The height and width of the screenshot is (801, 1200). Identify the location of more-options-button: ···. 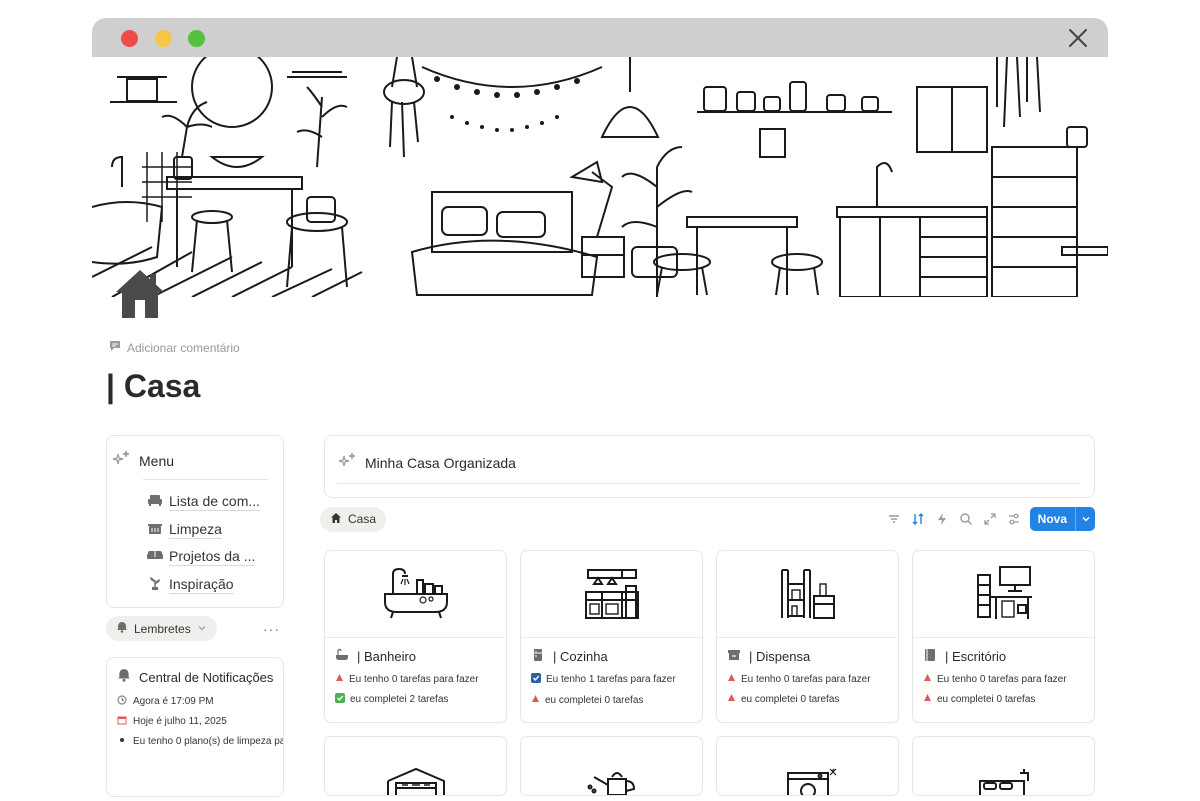
(271, 629).